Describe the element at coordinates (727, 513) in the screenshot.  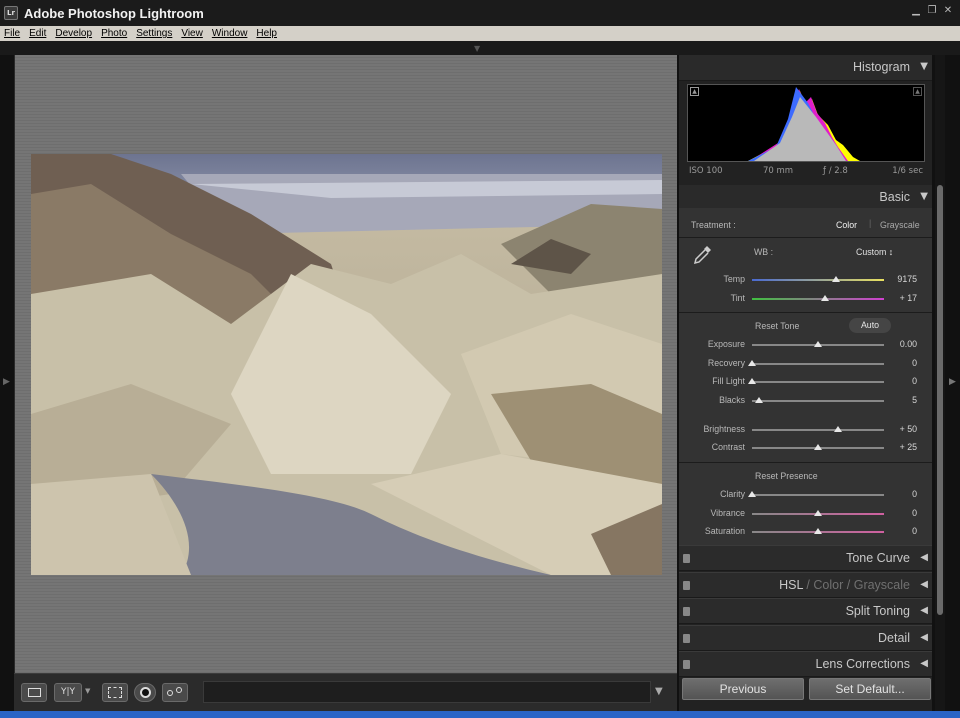
I see `vibrance-label: Vibrance` at that location.